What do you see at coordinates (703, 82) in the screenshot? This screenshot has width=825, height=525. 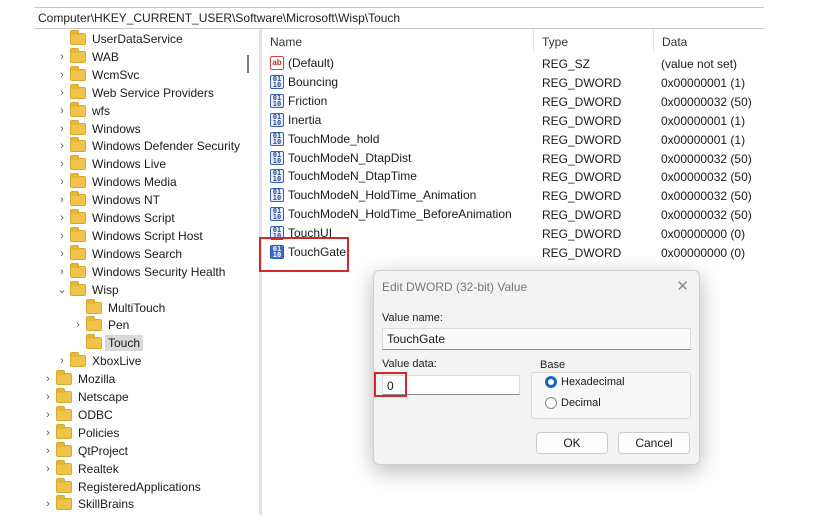 I see `value-data-cell: 0x00000001 (1)` at bounding box center [703, 82].